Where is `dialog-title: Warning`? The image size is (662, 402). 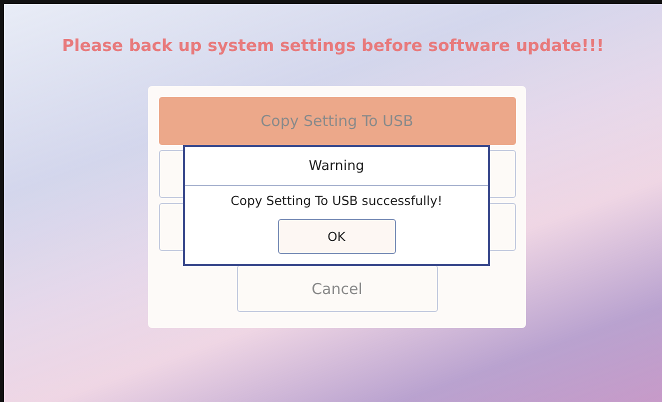 dialog-title: Warning is located at coordinates (336, 166).